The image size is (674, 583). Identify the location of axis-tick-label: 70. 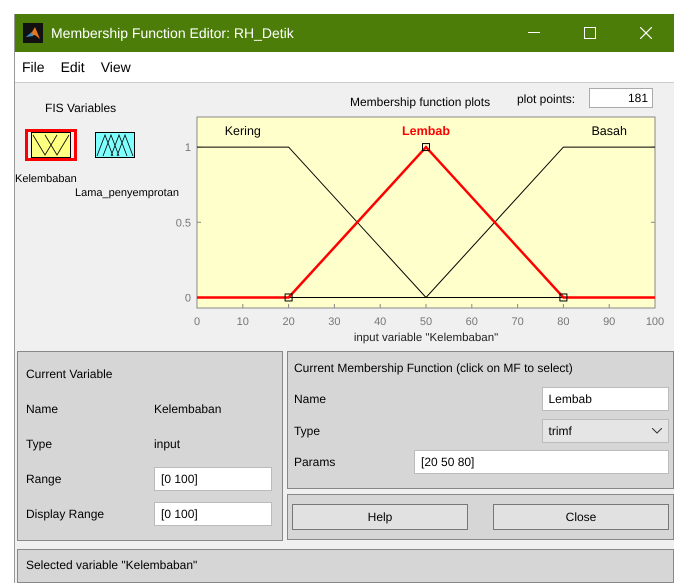
(517, 322).